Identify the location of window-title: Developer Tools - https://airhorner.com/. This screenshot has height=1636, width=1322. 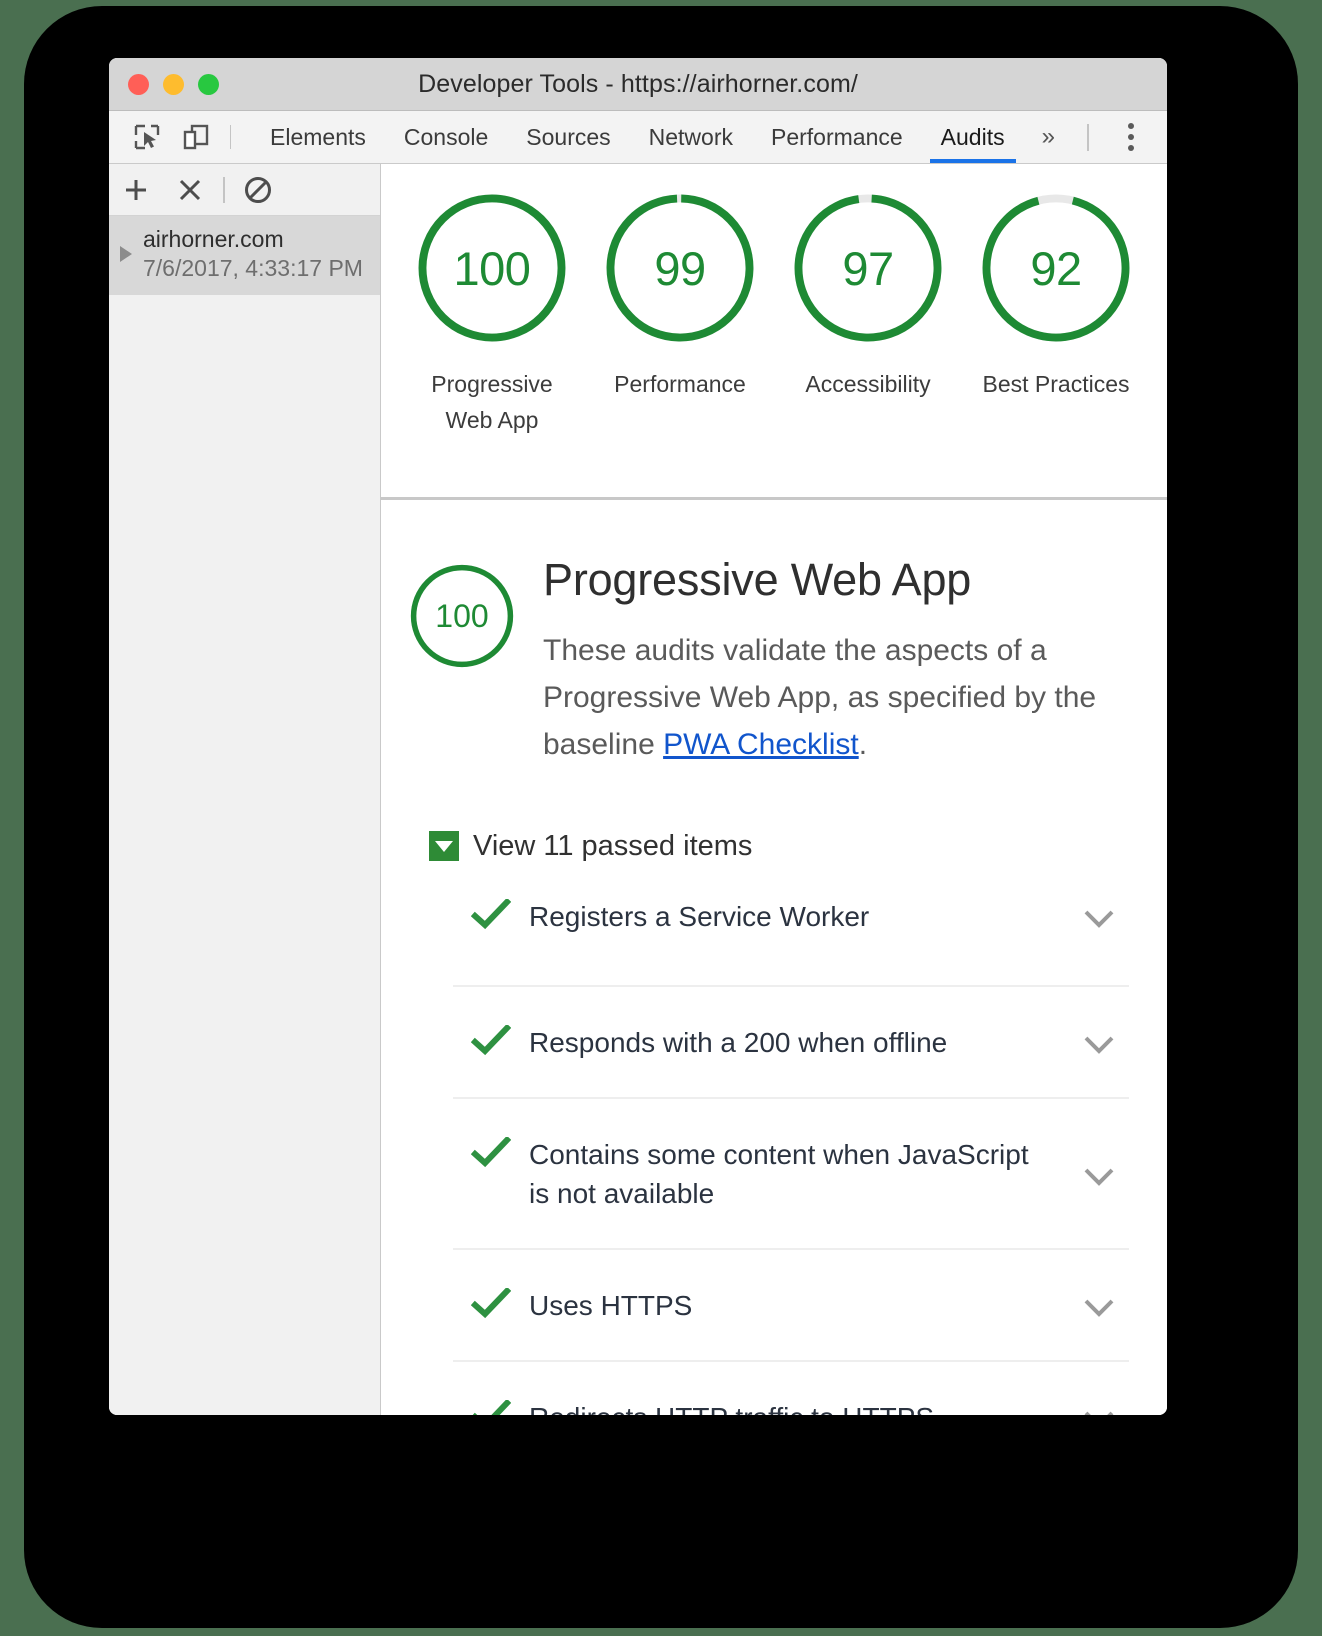
(638, 83).